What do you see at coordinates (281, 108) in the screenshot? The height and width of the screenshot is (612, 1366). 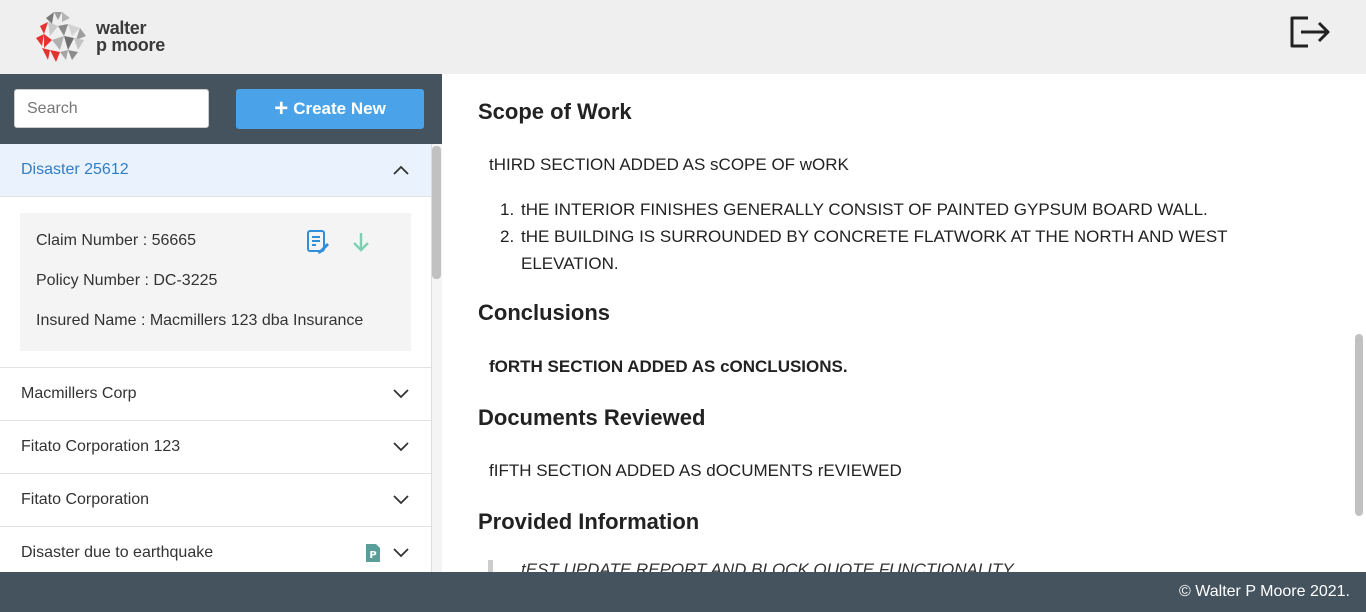 I see `plus-icon: +` at bounding box center [281, 108].